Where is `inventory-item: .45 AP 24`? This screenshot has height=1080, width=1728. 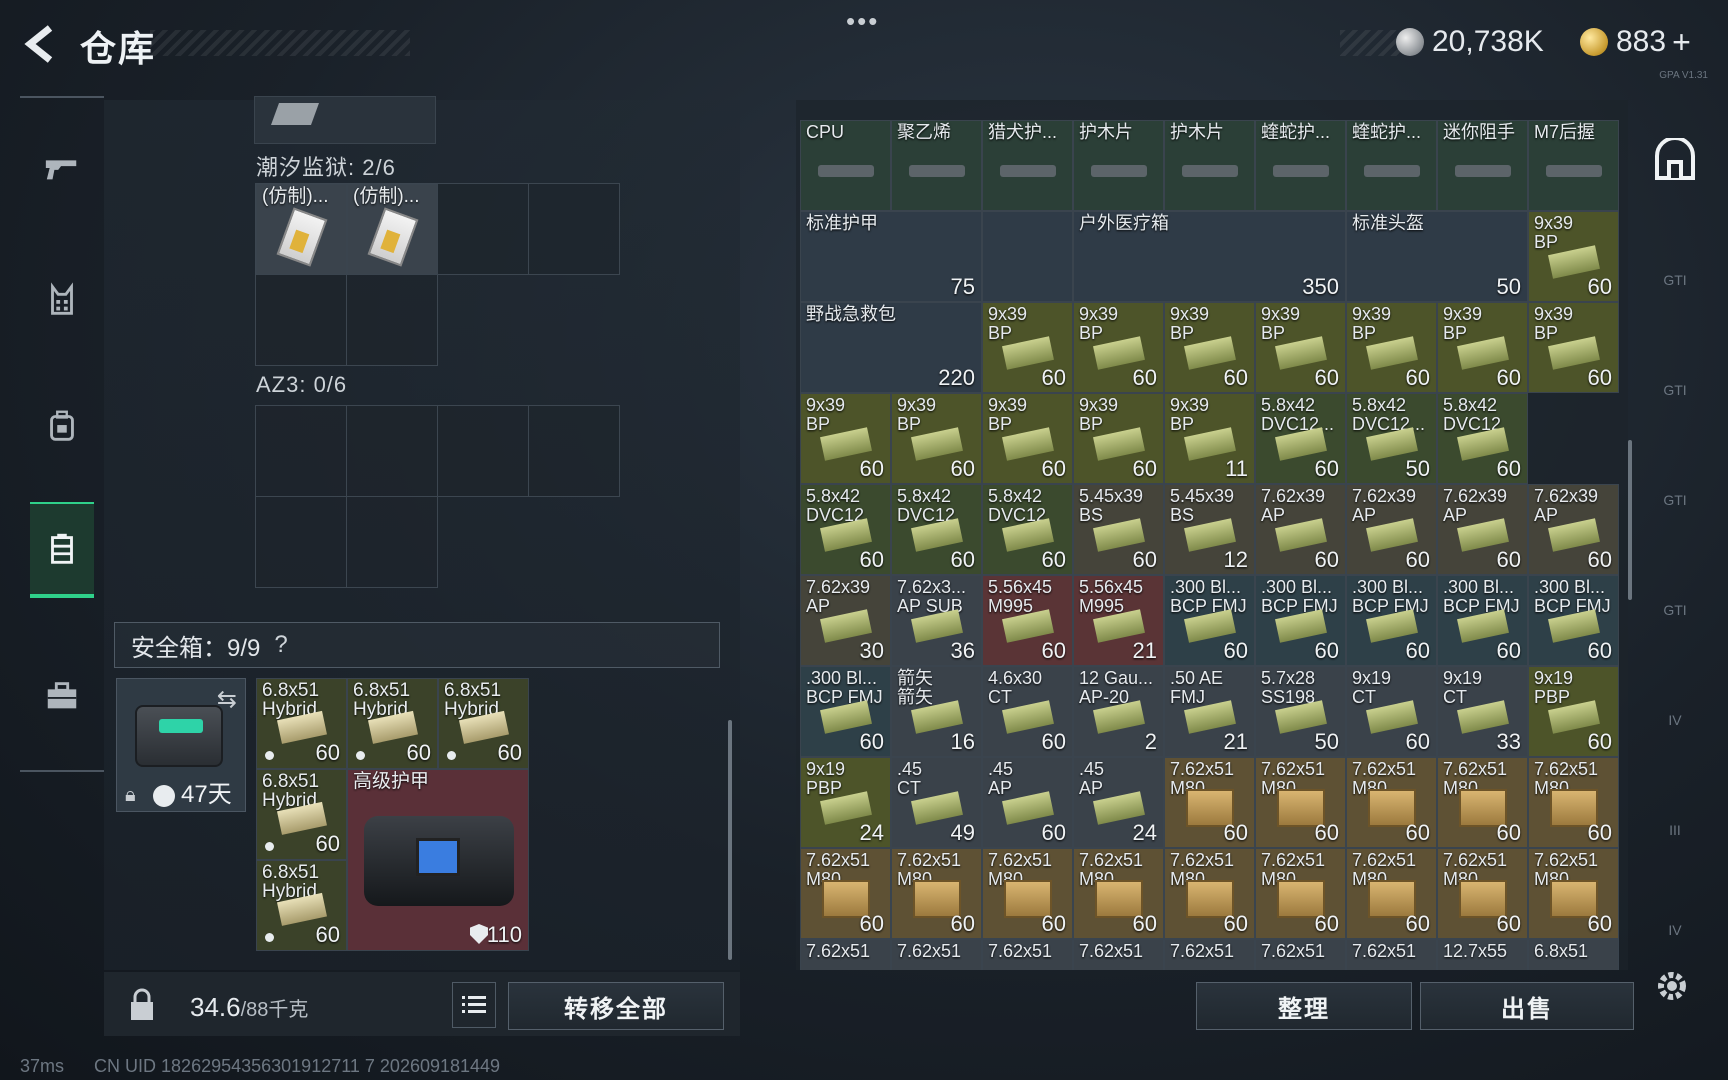
inventory-item: .45 AP 24 is located at coordinates (1118, 802).